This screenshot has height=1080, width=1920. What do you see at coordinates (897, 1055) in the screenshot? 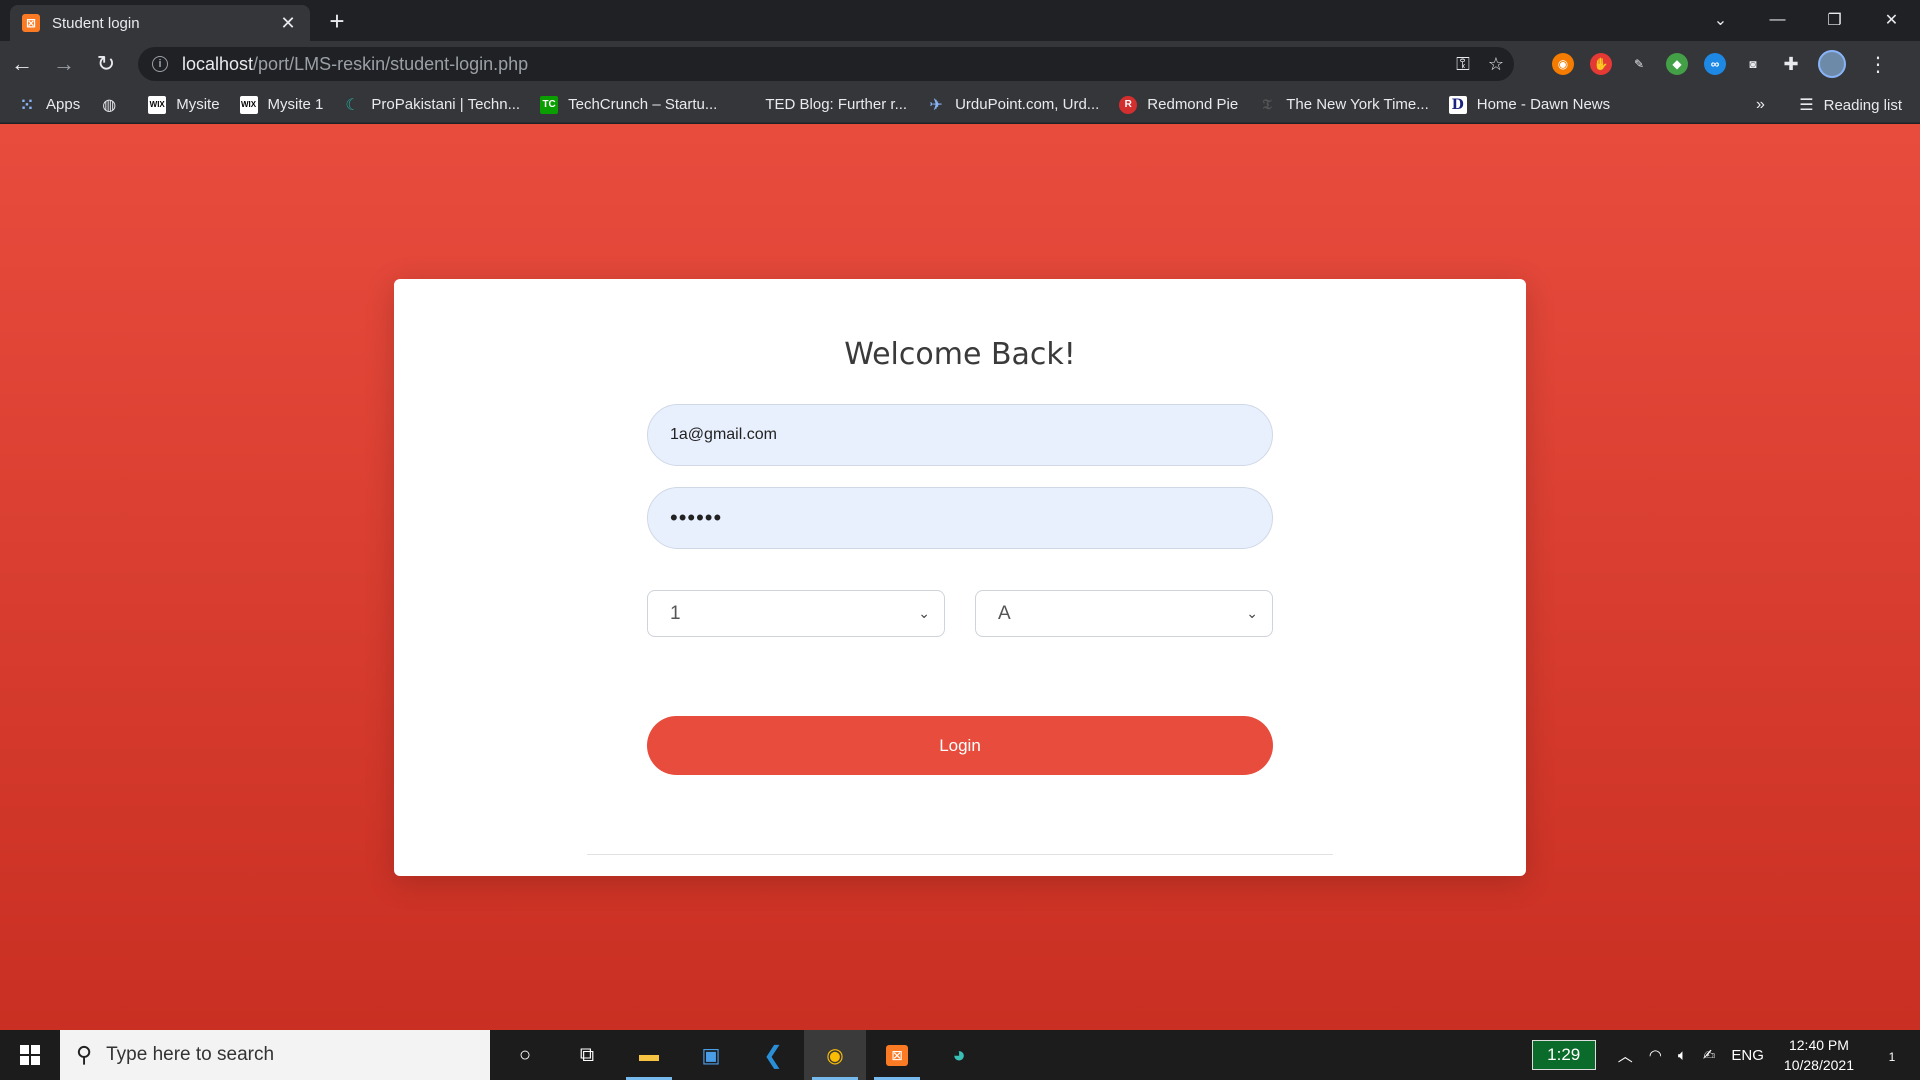
I see `xampp-taskbar-icon: ⊠` at bounding box center [897, 1055].